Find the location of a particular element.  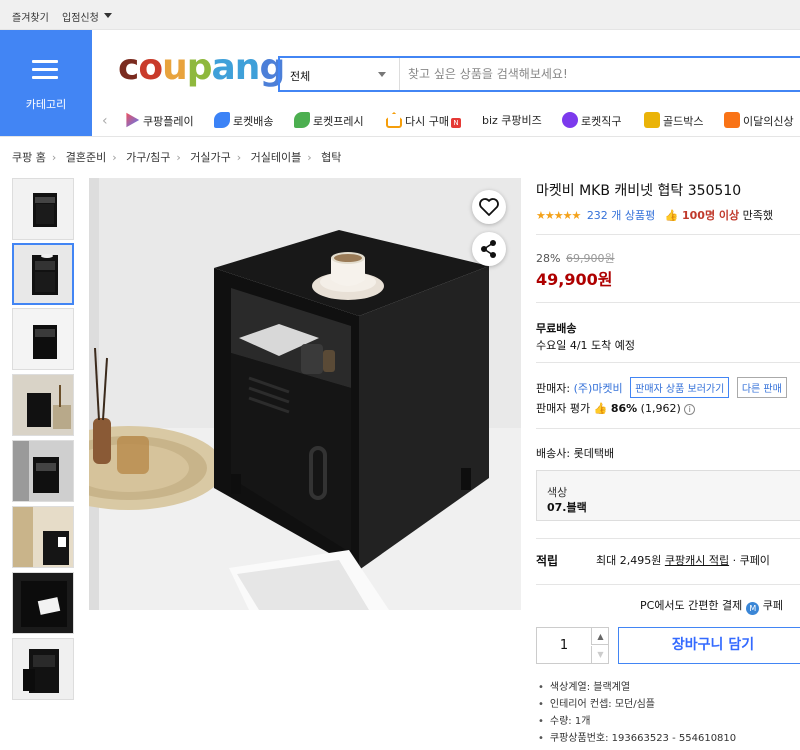

review-count-link: 232 개 상품평 is located at coordinates (621, 215).